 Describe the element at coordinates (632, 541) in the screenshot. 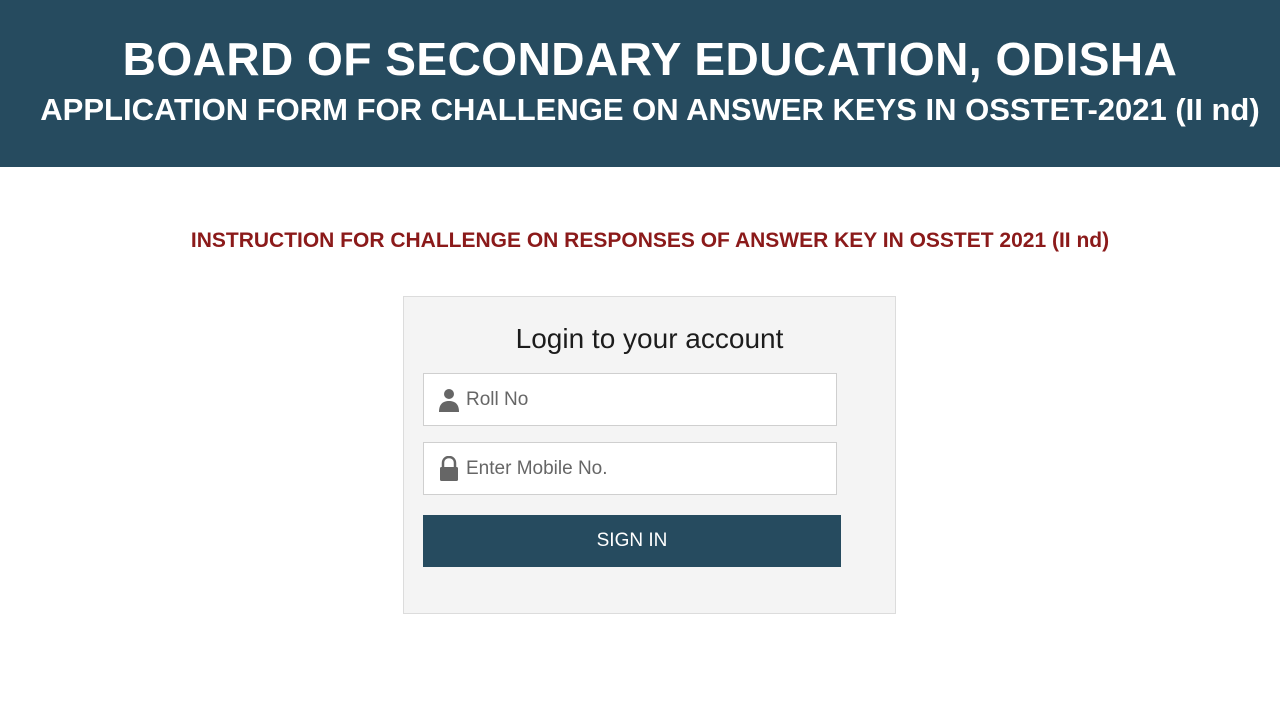

I see `sign-in-button: SIGN IN` at that location.